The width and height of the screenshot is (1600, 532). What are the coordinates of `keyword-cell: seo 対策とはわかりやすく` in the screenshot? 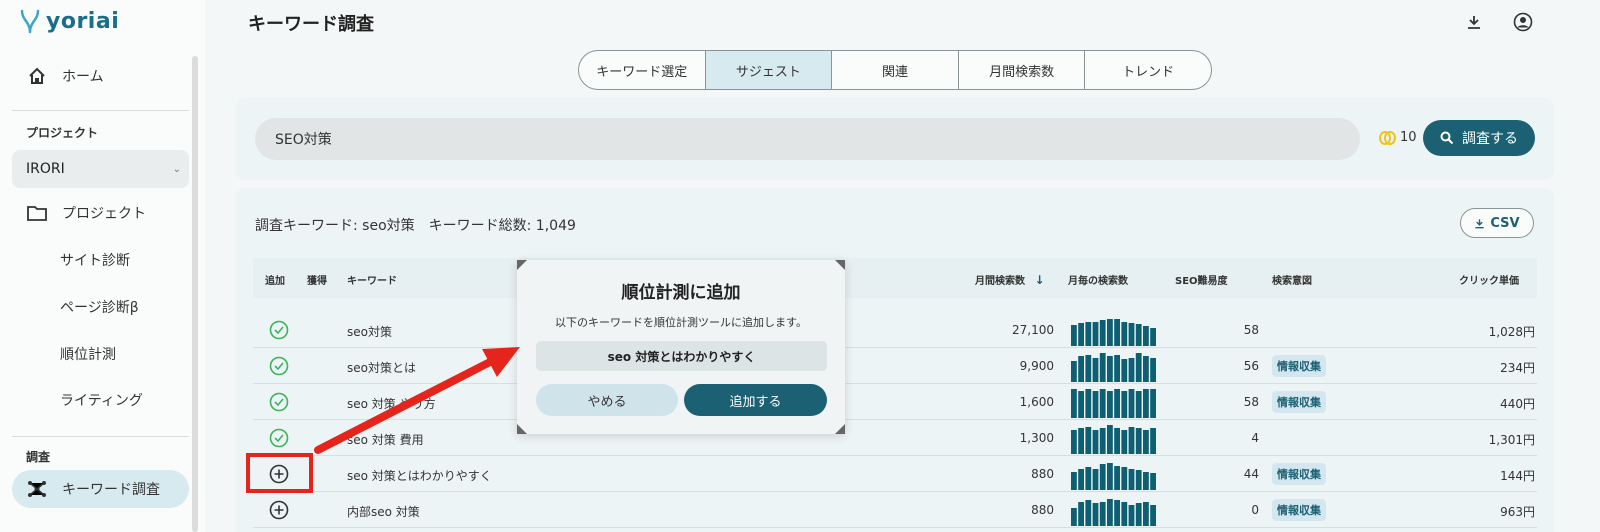 It's located at (419, 476).